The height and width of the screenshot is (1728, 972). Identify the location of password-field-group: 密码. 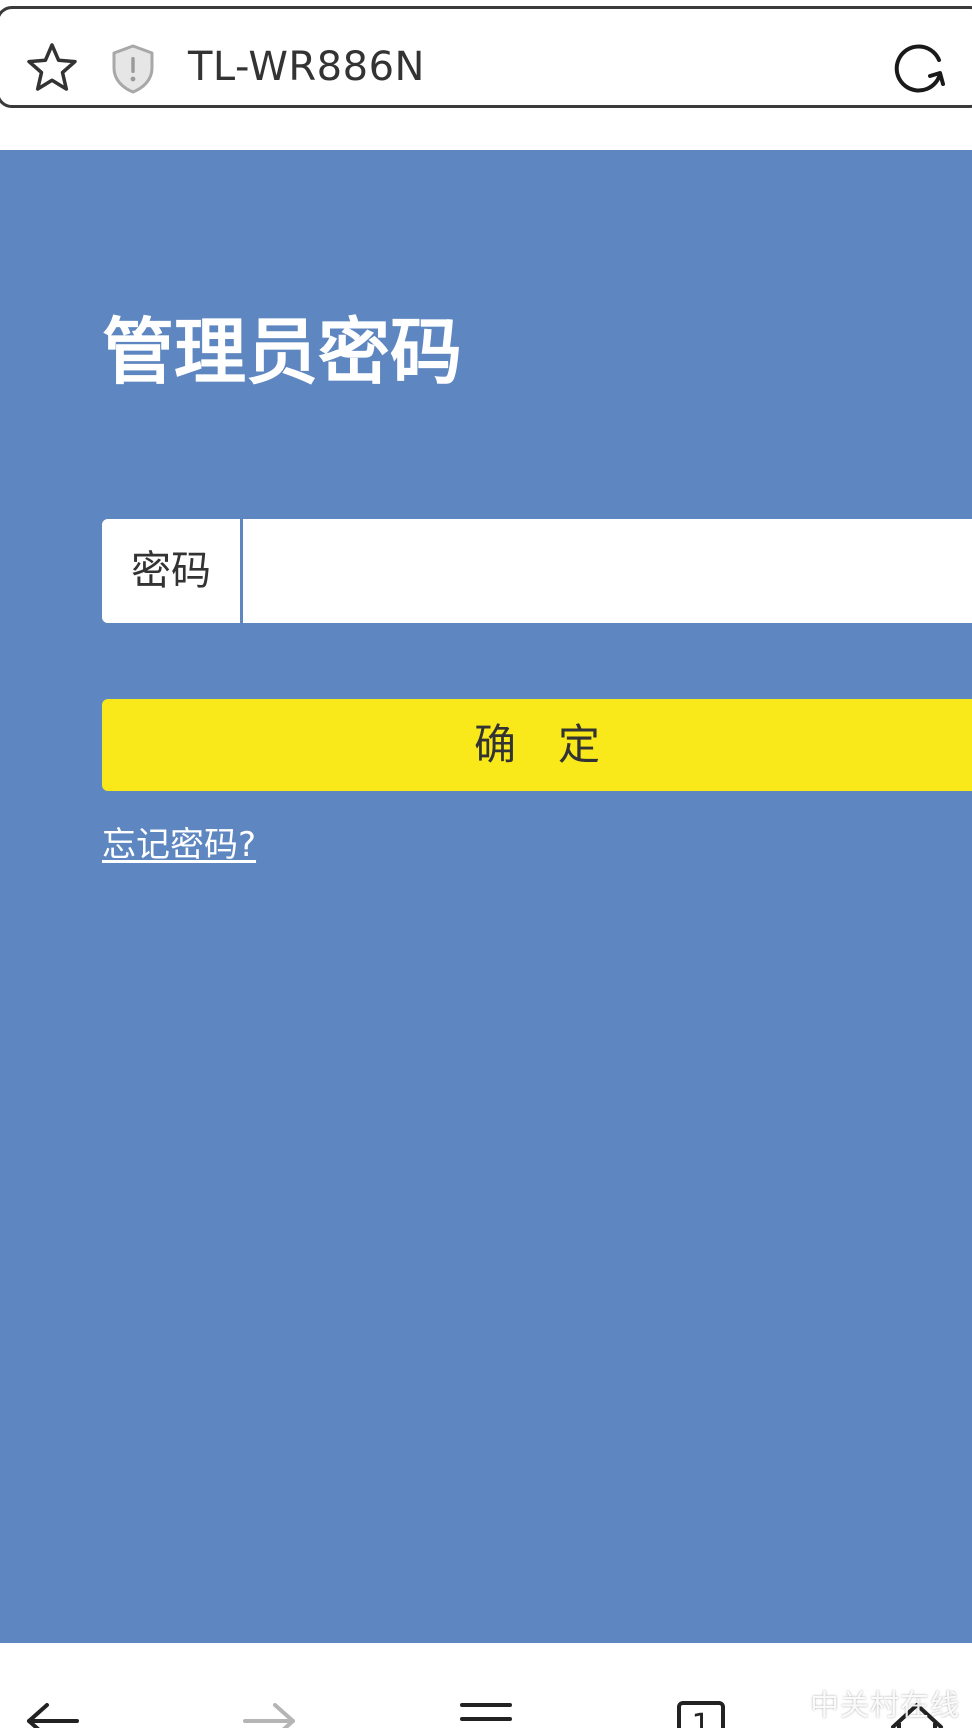
(537, 571).